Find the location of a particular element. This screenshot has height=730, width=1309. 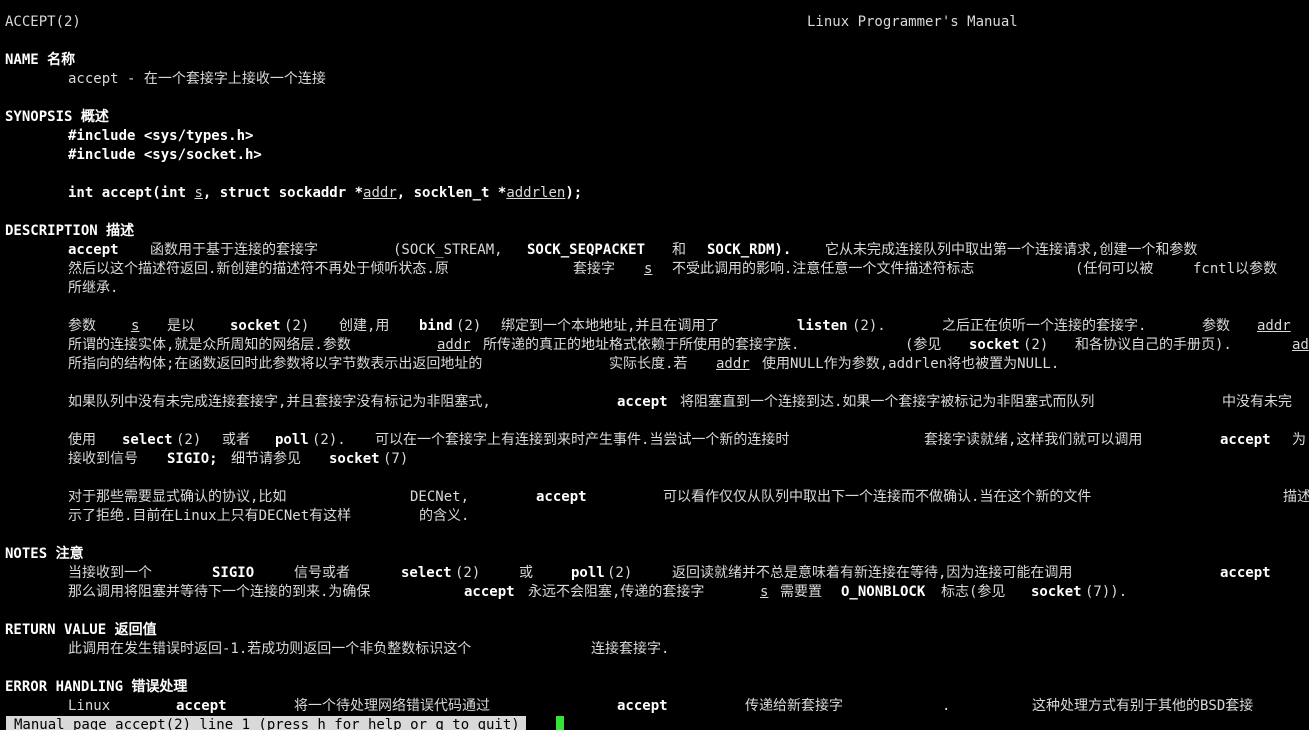

text-segment: 所继承. is located at coordinates (93, 288).